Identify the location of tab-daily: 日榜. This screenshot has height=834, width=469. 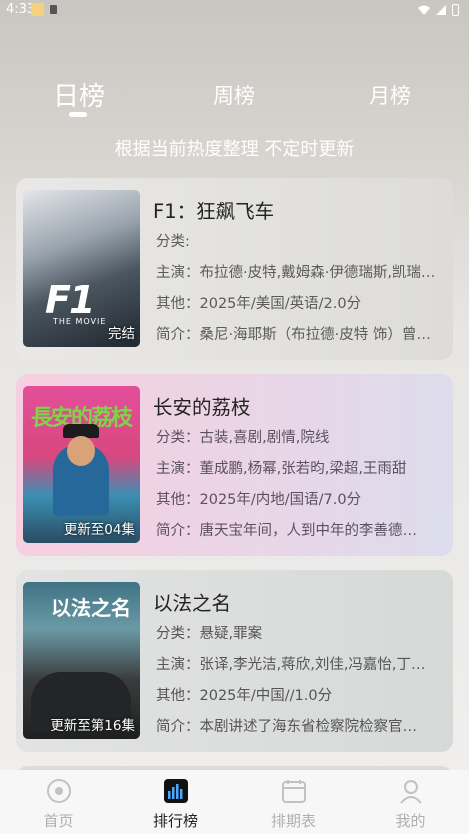
(79, 94).